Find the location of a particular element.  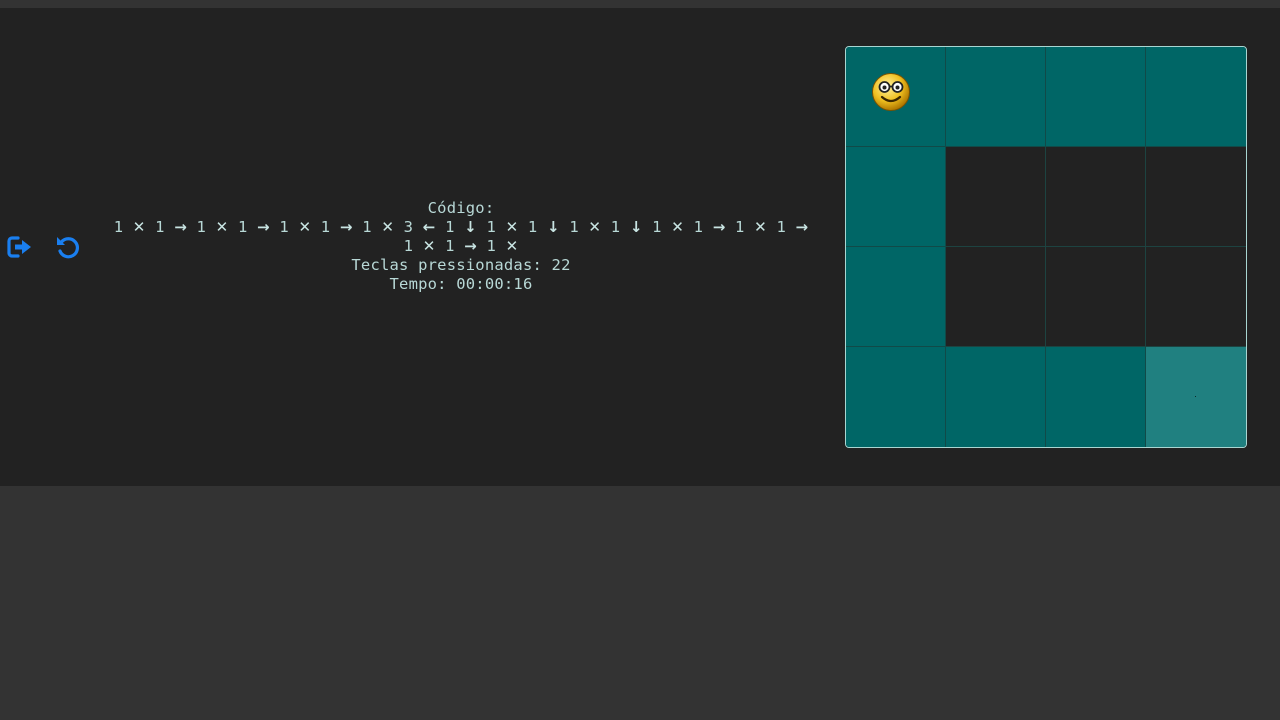

top-strip is located at coordinates (640, 4).